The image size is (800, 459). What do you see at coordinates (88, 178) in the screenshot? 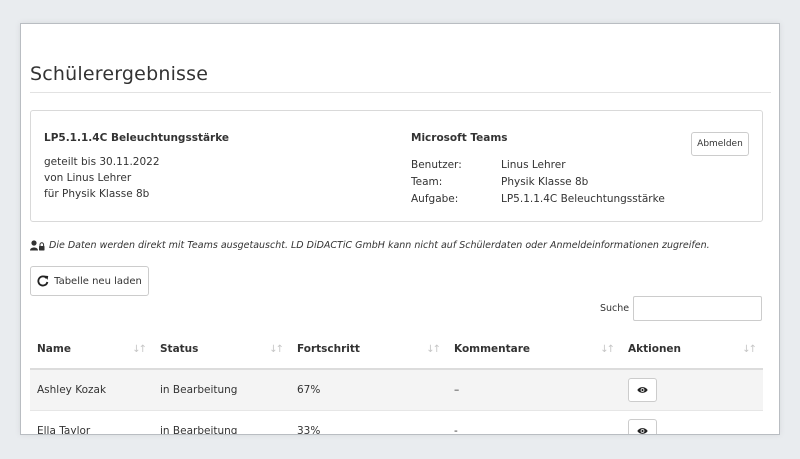
I see `shared-by-text: von Linus Lehrer` at bounding box center [88, 178].